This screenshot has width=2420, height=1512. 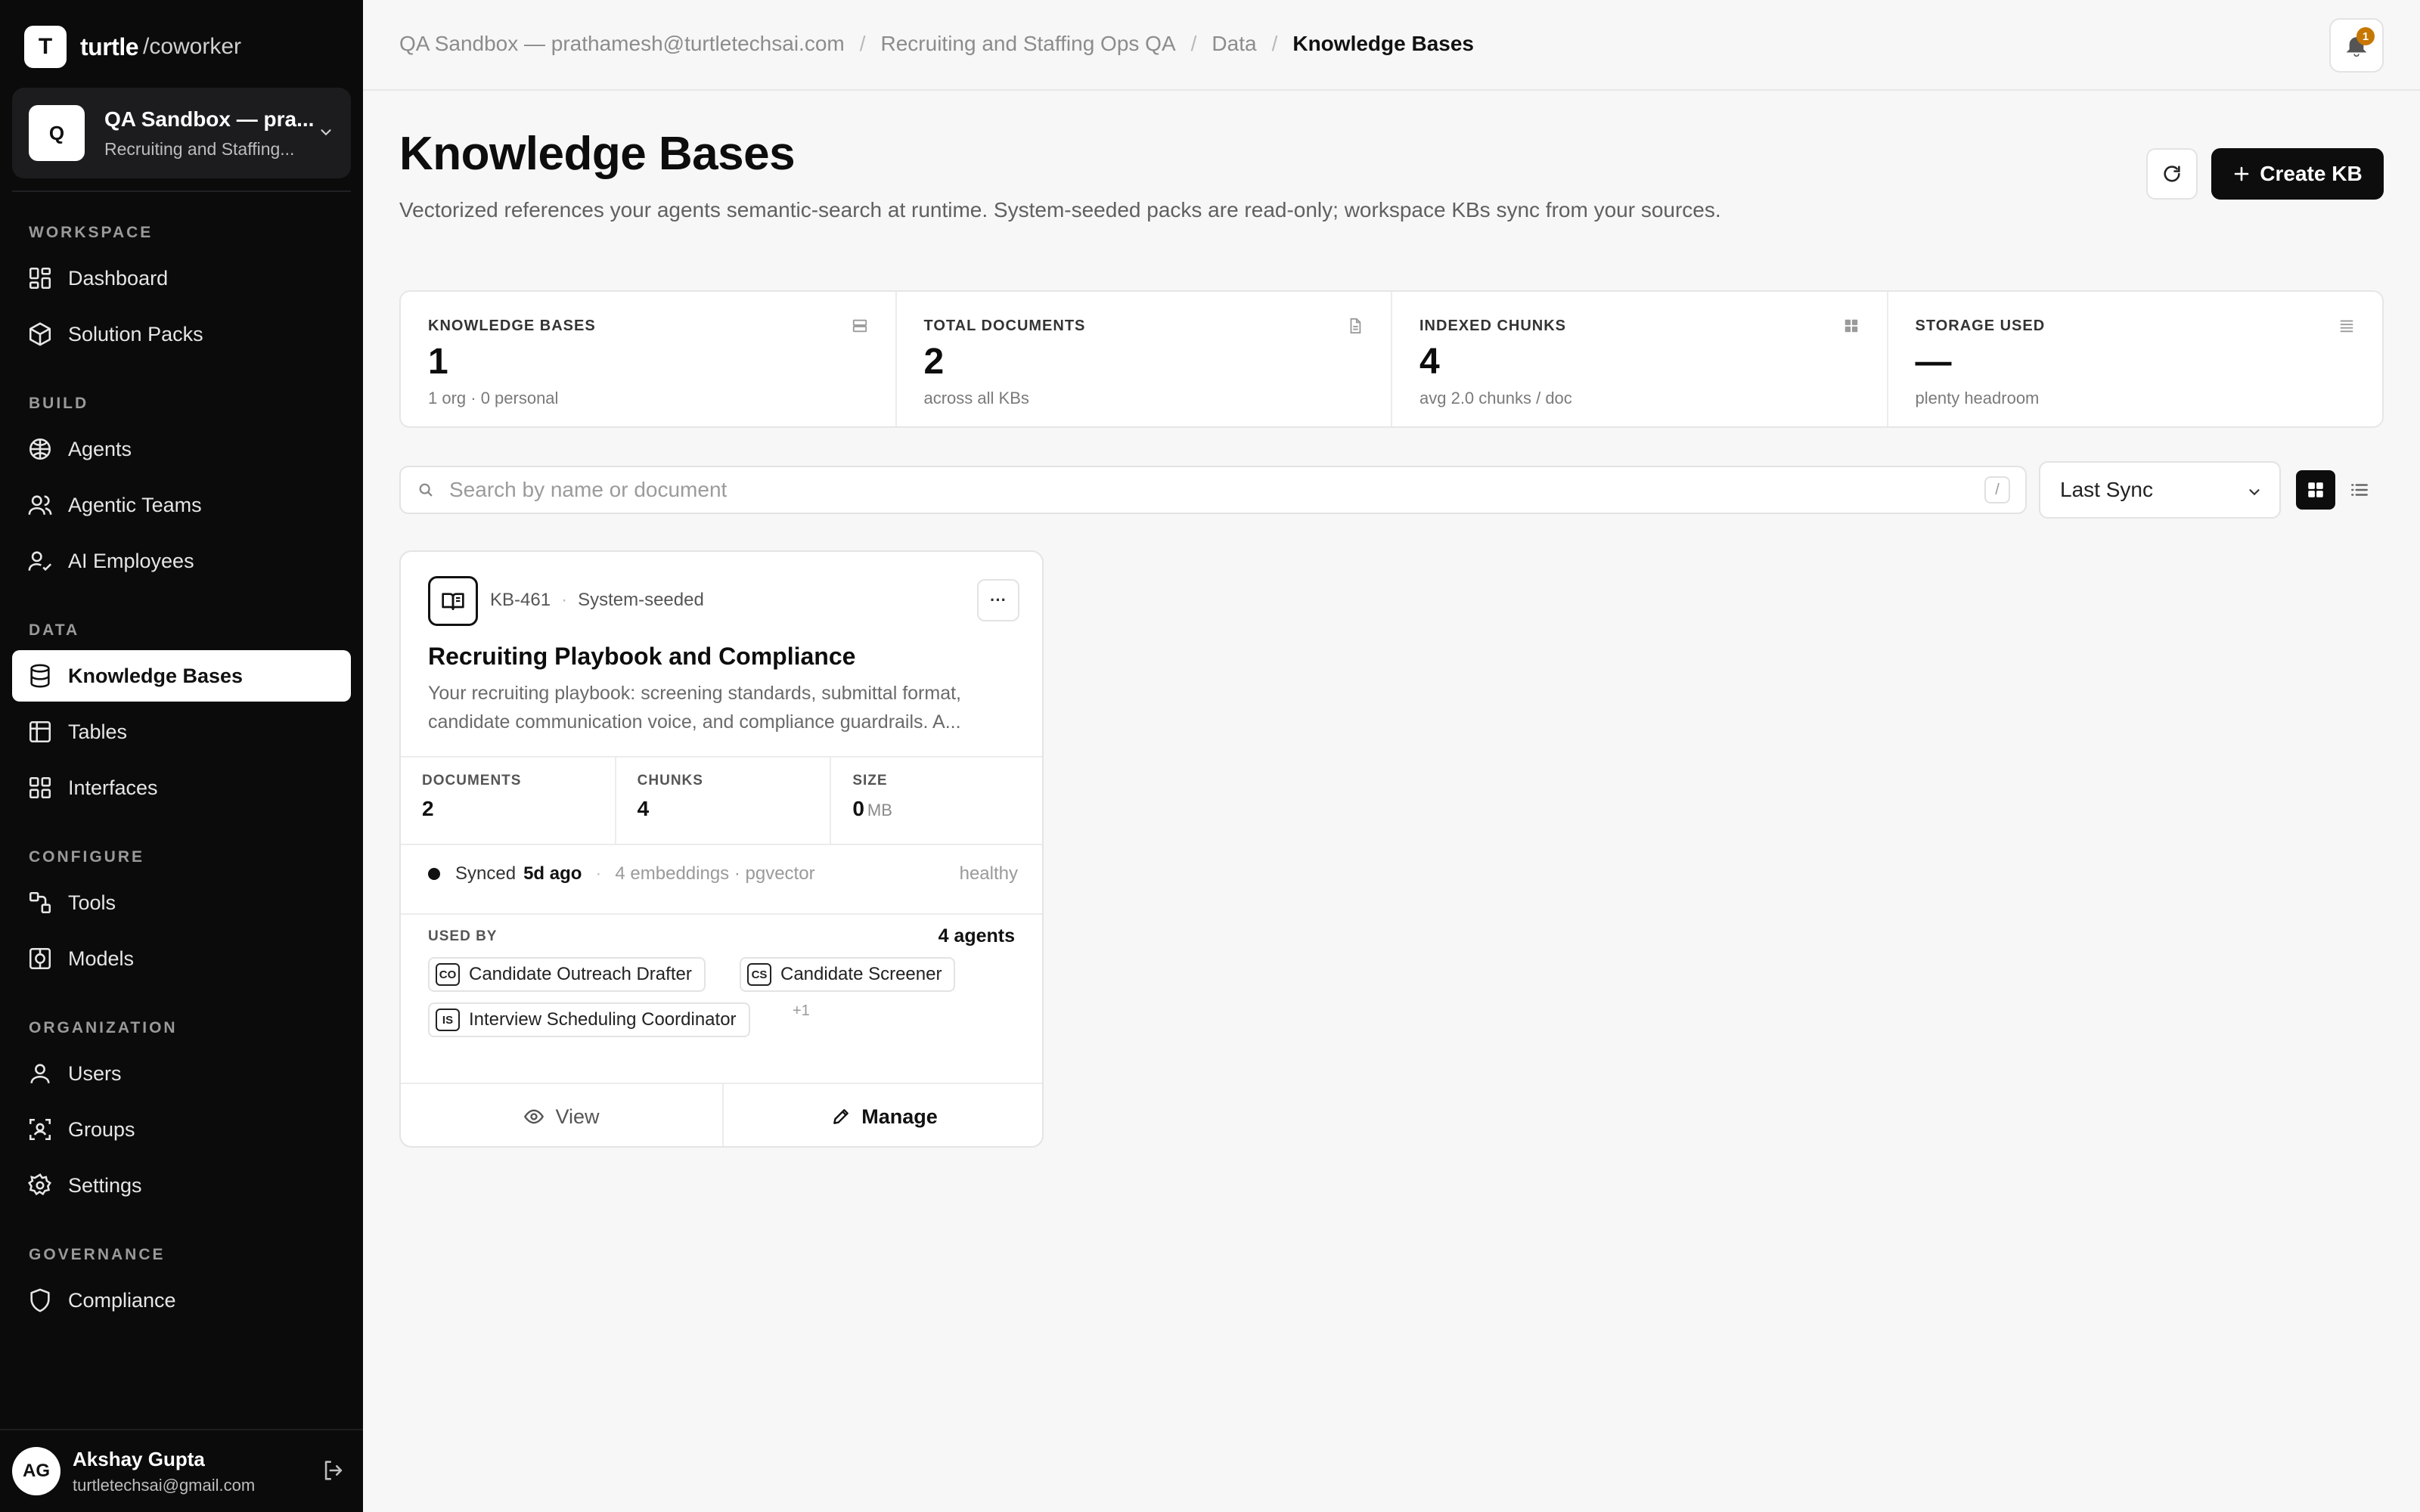 I want to click on nav-section-organization: ORGANIZATION, so click(x=104, y=1027).